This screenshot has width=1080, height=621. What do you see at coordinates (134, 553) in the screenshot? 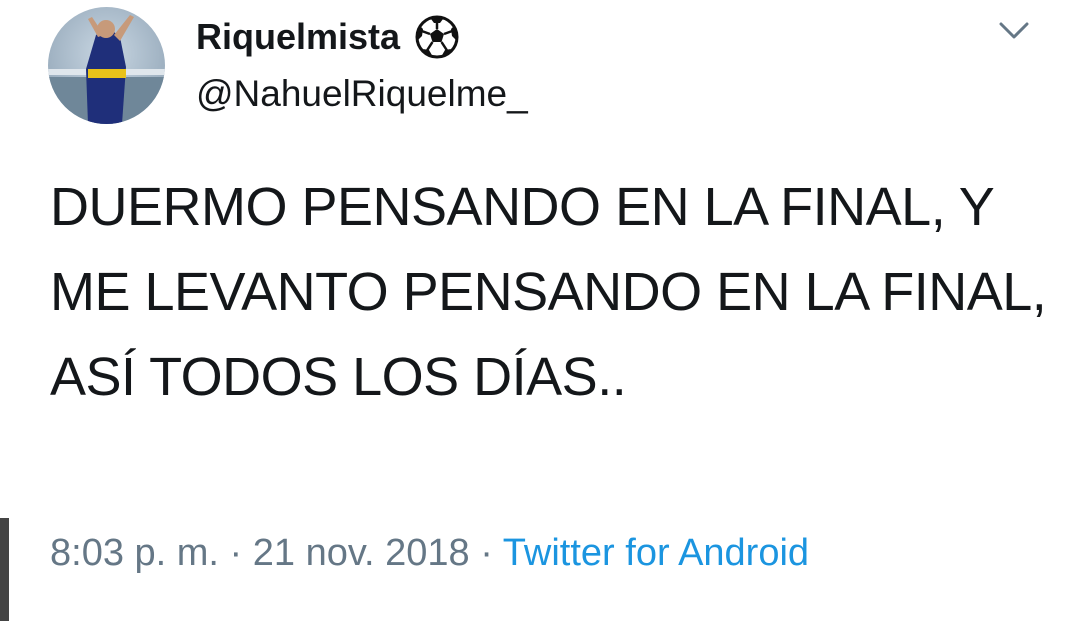
I see `tweet-time: 8:03 p. m.` at bounding box center [134, 553].